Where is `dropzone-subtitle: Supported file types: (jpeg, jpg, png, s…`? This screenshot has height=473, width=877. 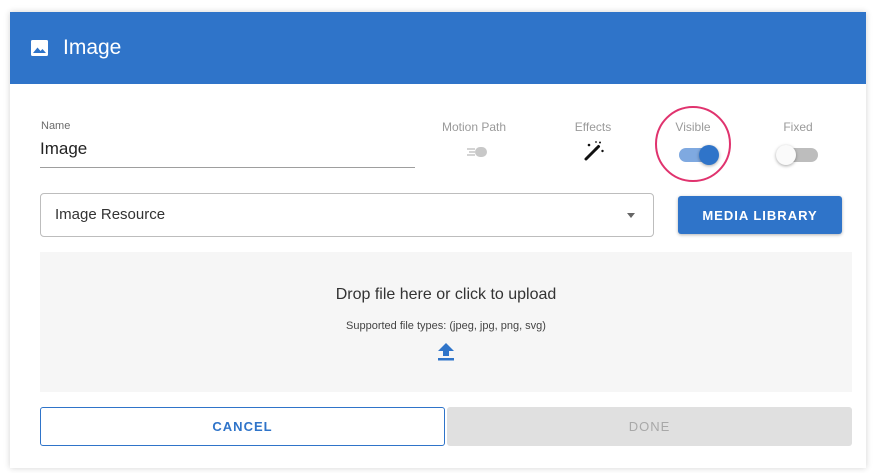 dropzone-subtitle: Supported file types: (jpeg, jpg, png, s… is located at coordinates (446, 326).